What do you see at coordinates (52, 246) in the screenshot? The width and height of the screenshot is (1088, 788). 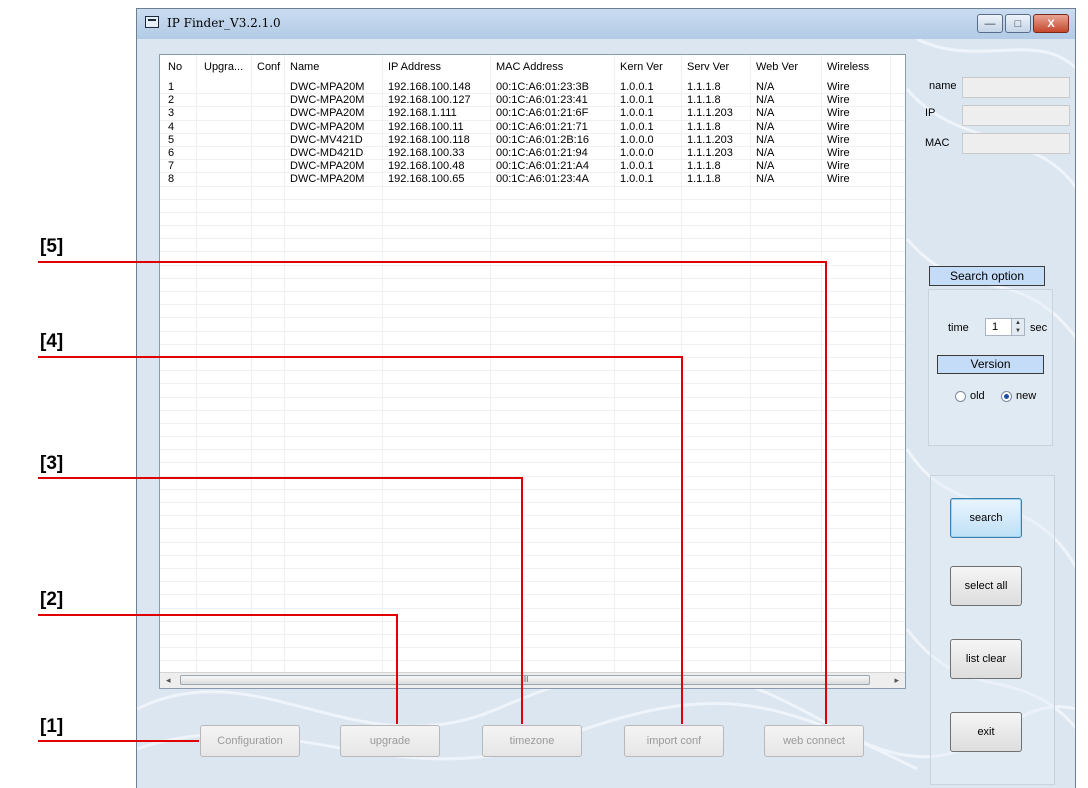 I see `callout-label-5: [5]` at bounding box center [52, 246].